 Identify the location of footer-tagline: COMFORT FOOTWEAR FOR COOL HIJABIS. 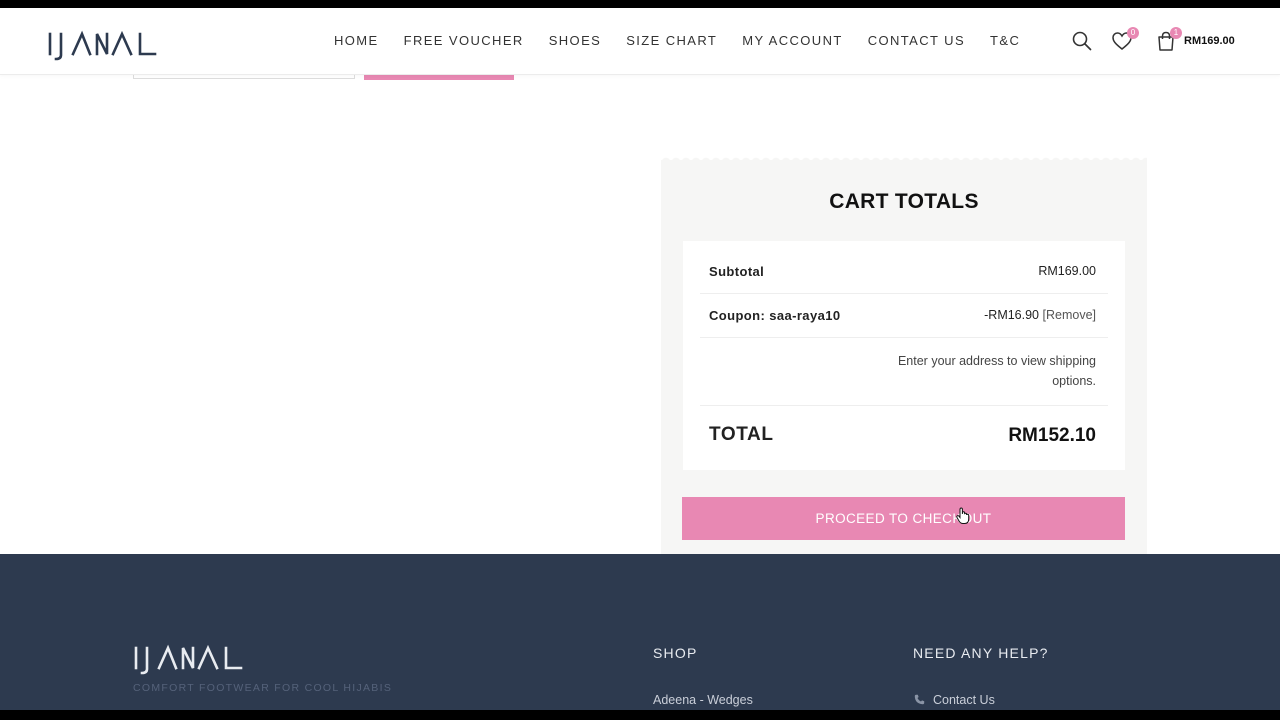
(263, 688).